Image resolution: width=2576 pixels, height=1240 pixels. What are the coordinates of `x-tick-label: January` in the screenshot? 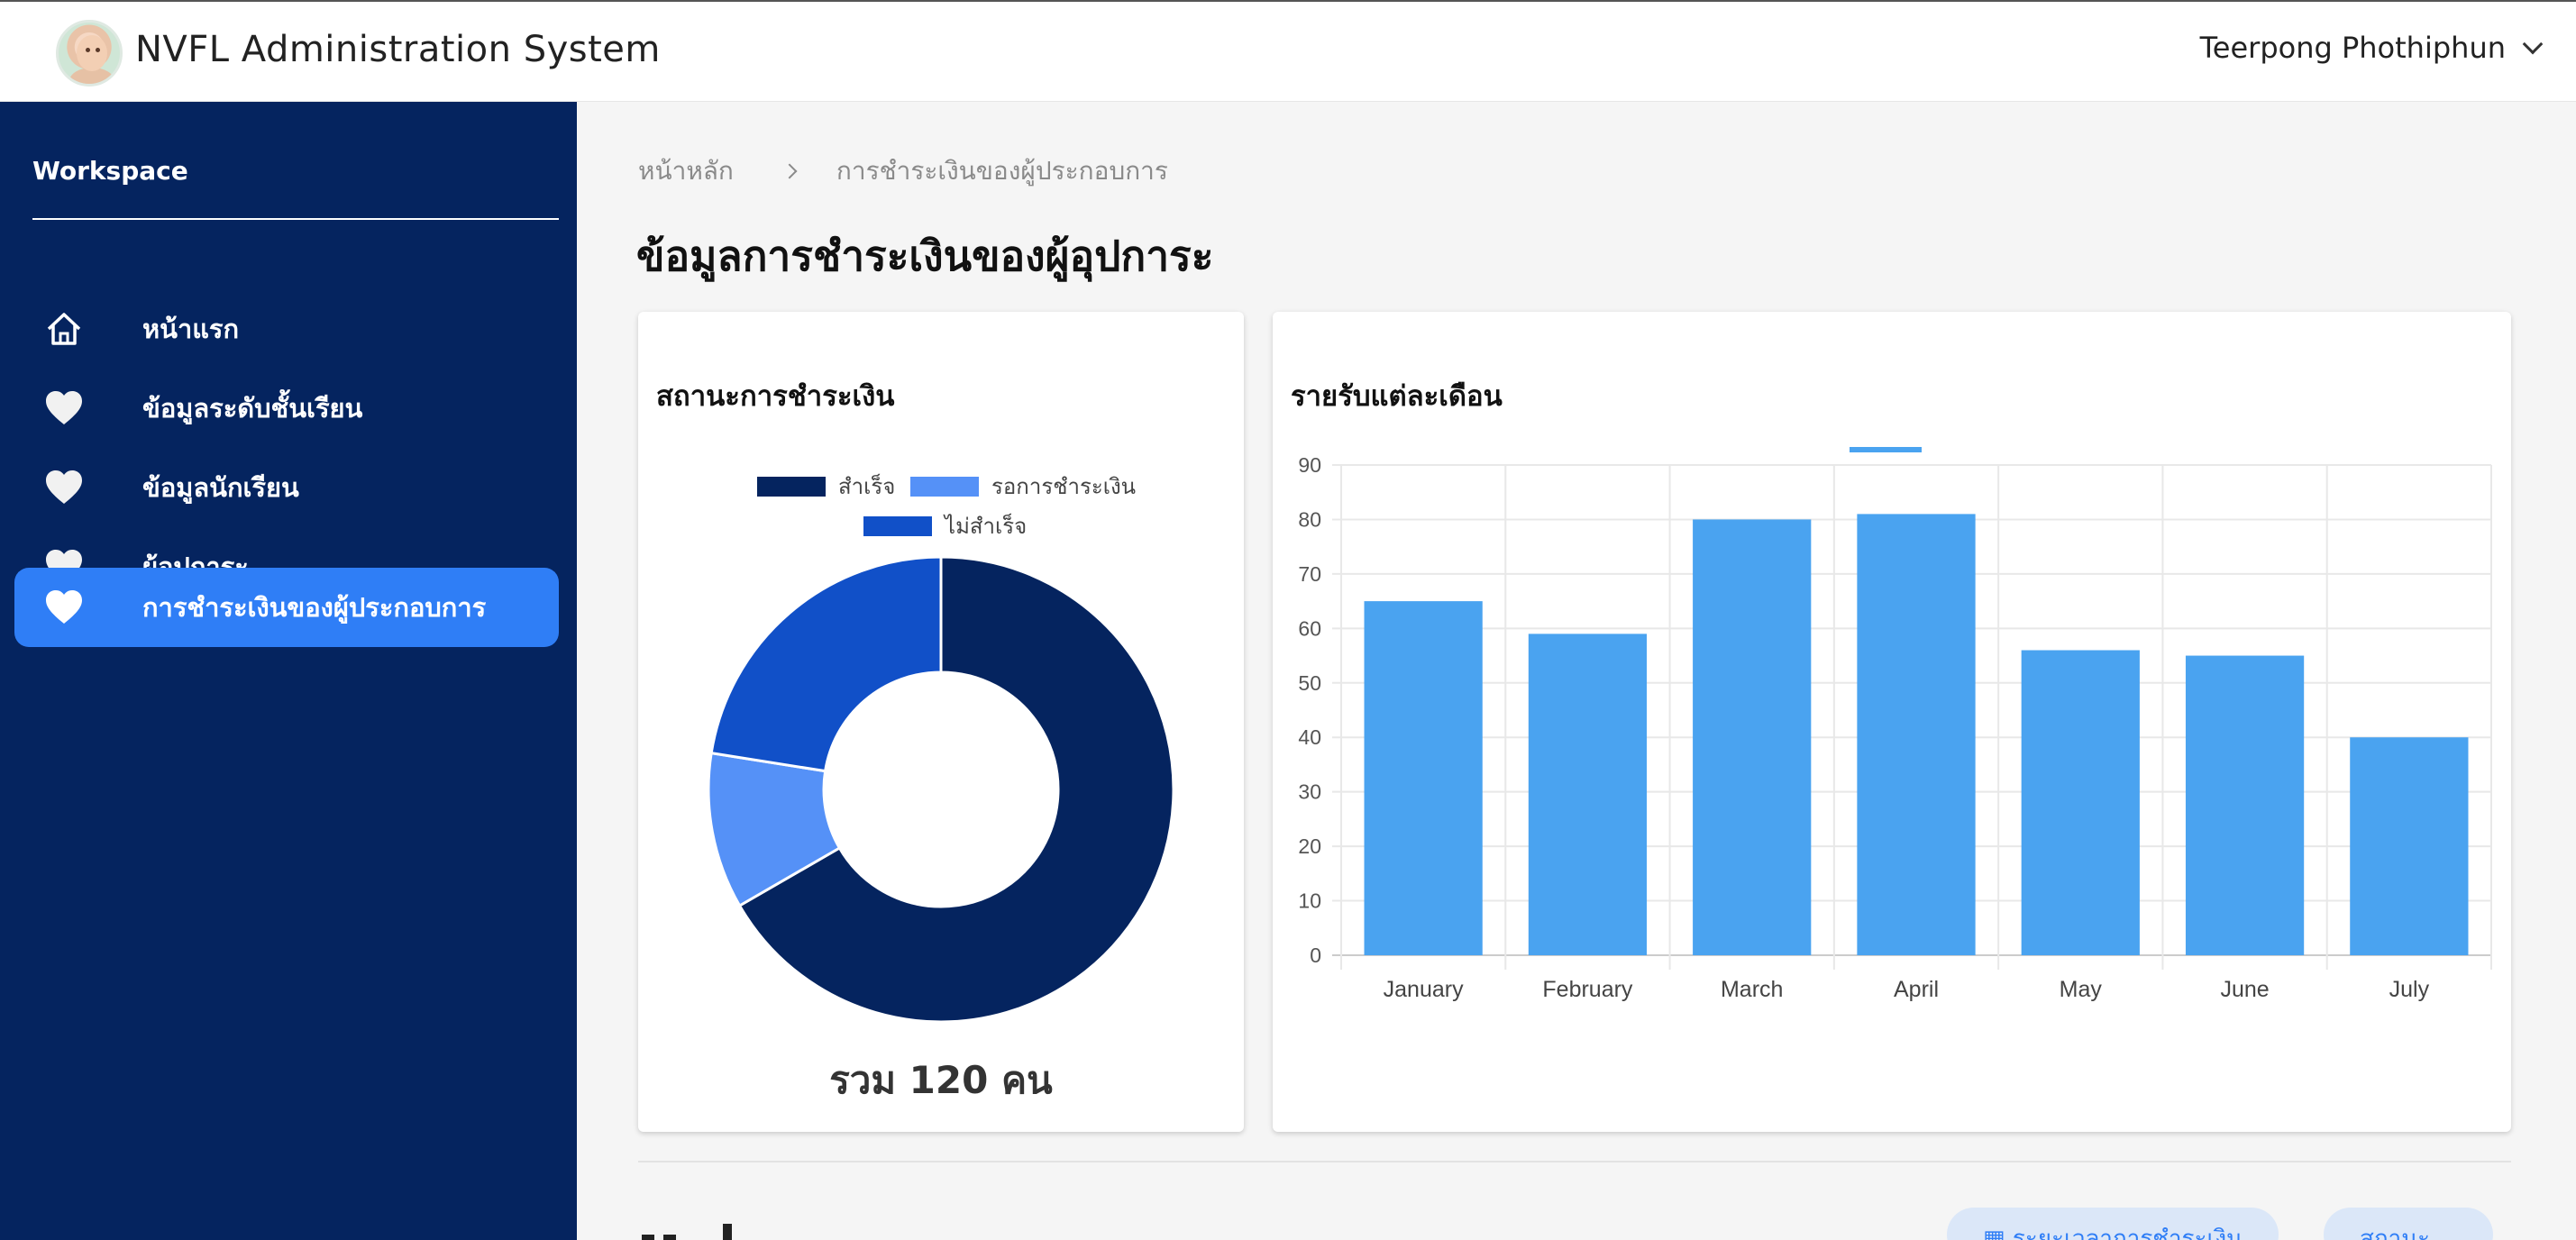 It's located at (1424, 989).